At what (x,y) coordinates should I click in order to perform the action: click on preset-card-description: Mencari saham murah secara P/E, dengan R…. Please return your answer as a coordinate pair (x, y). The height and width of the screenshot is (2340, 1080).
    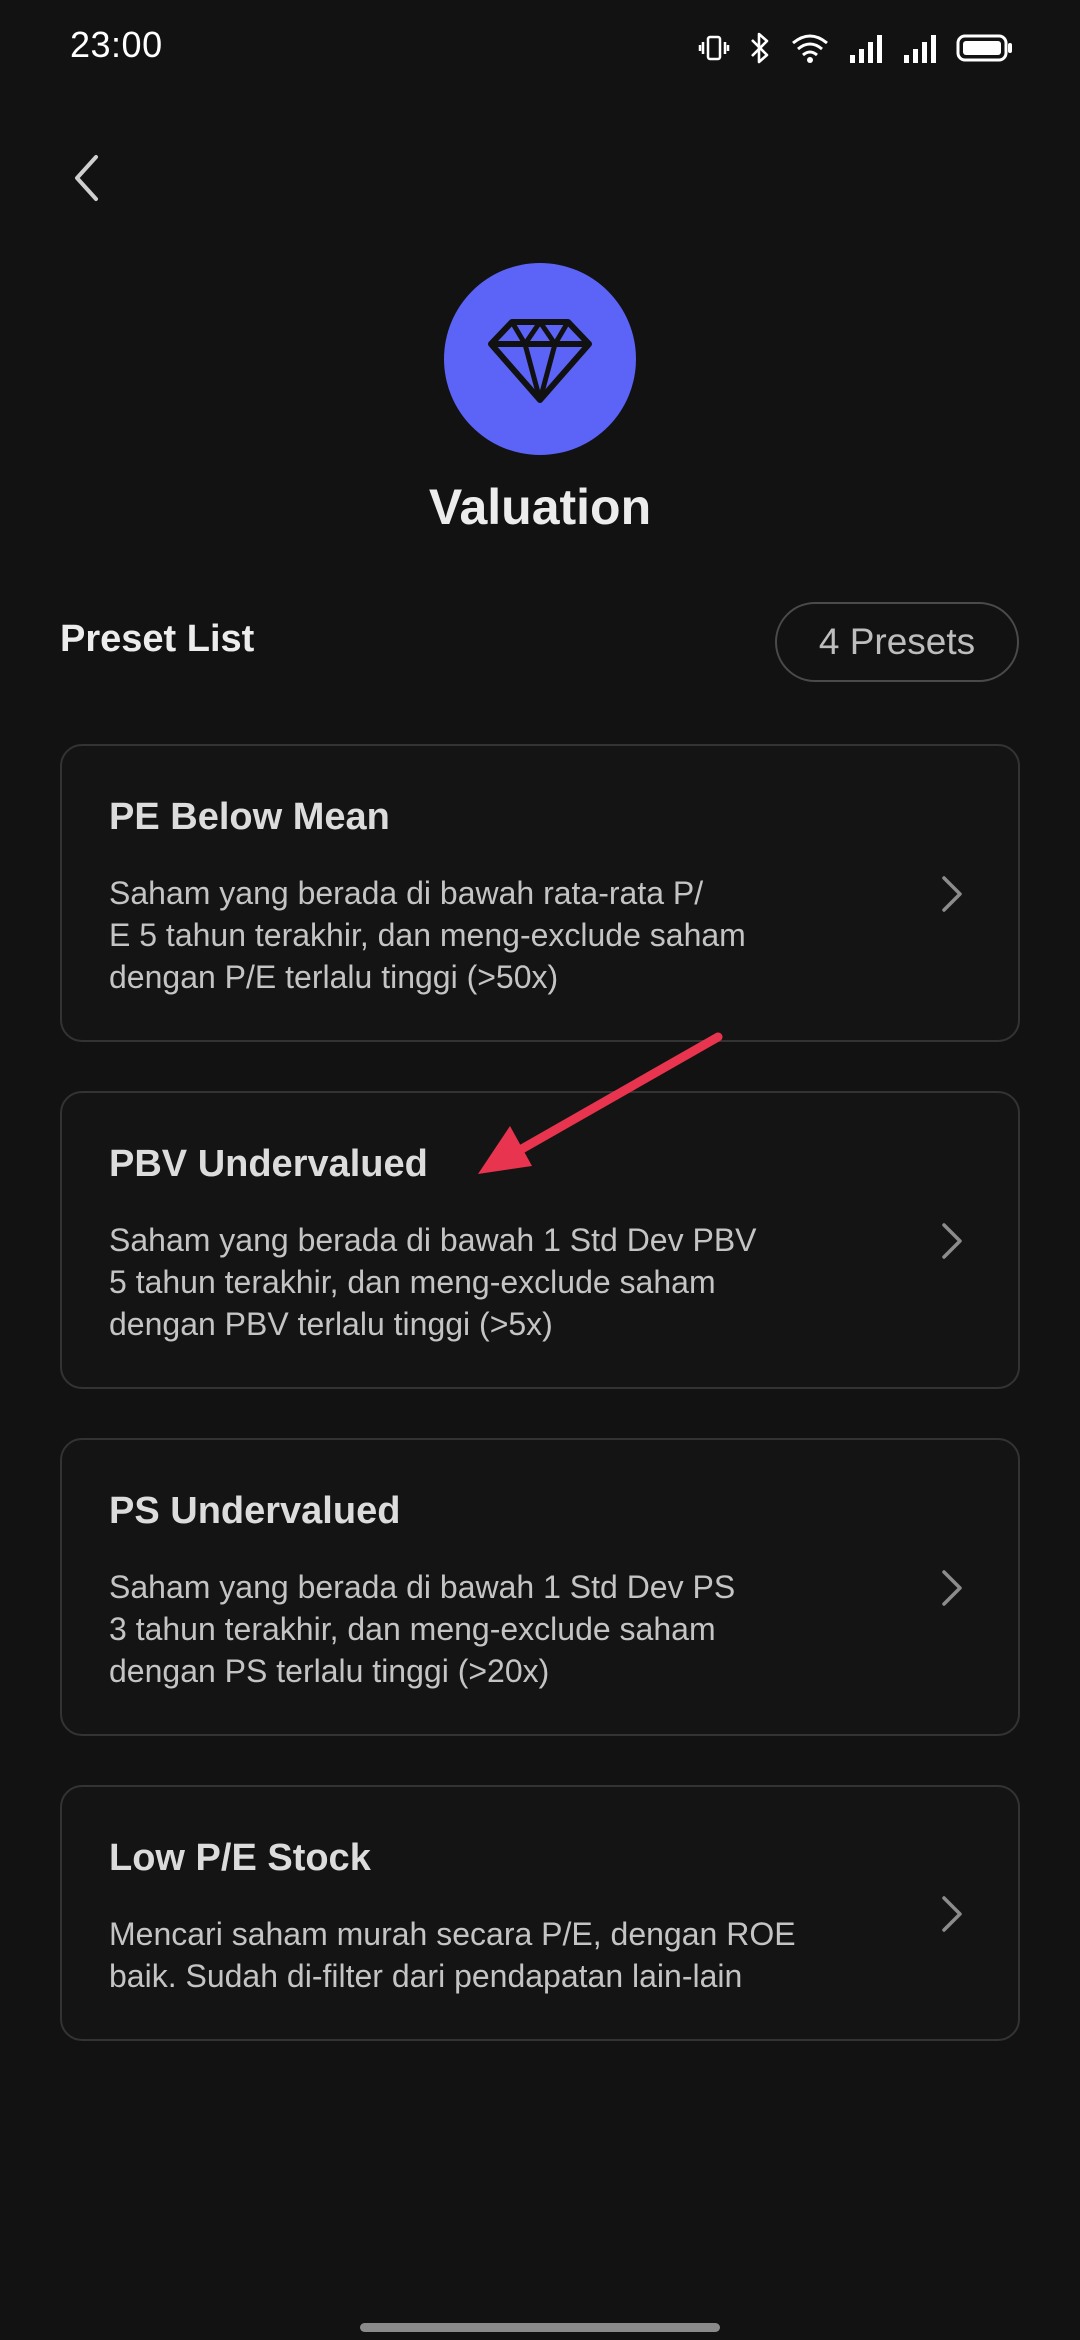
    Looking at the image, I should click on (452, 1955).